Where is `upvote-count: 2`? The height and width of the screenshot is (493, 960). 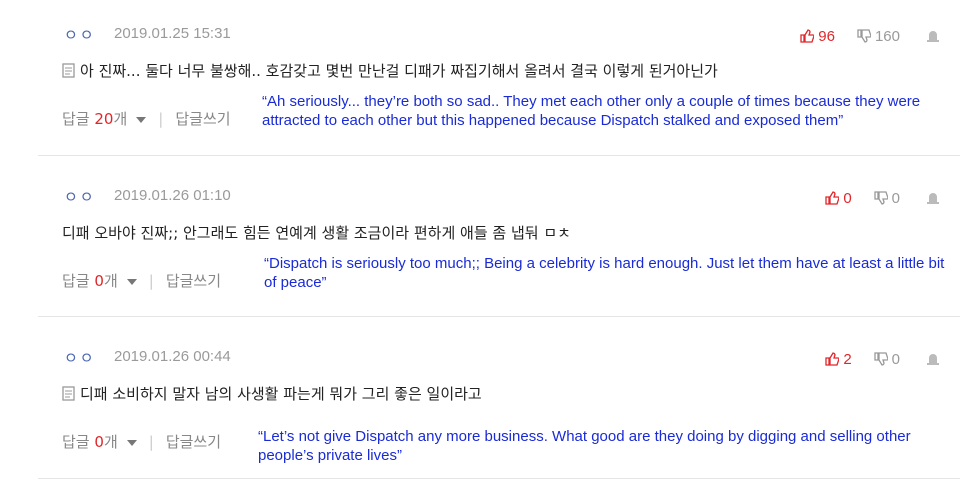
upvote-count: 2 is located at coordinates (847, 359).